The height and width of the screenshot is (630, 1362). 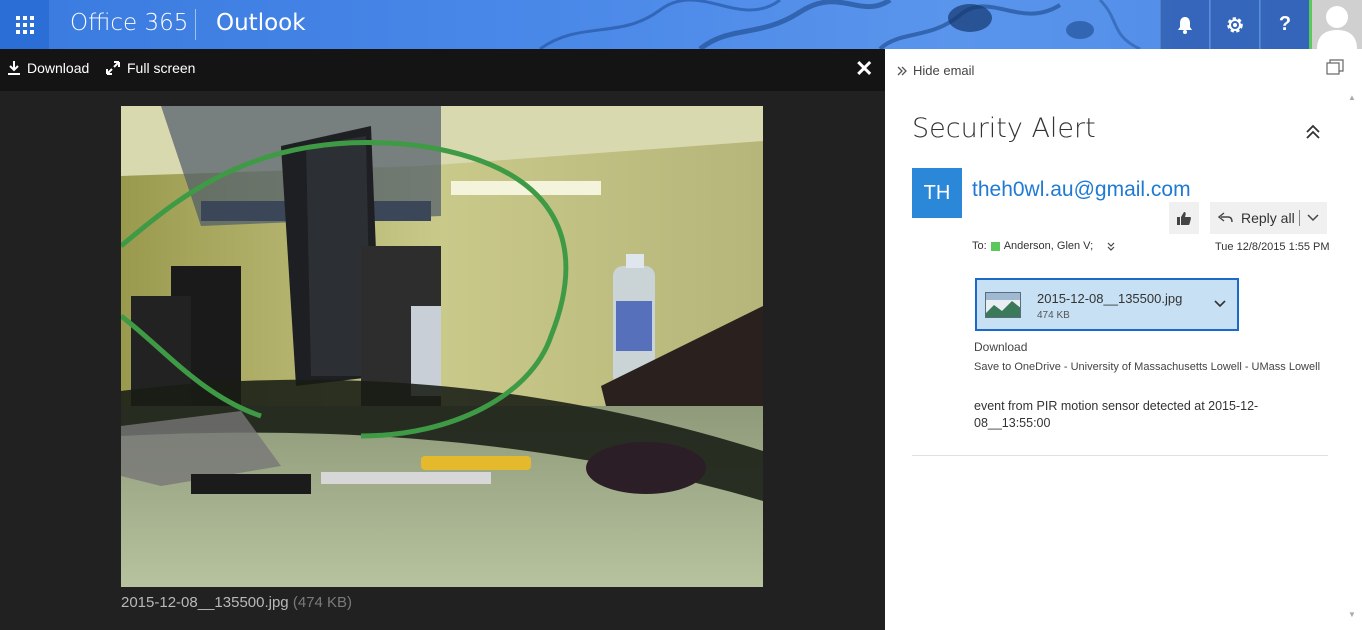 I want to click on close-icon: ✕, so click(x=864, y=68).